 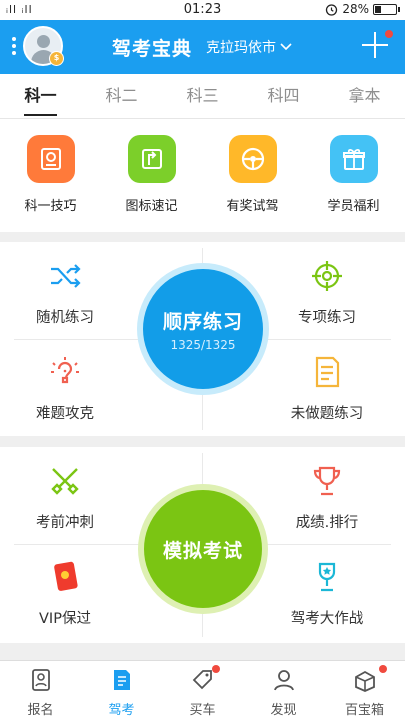 What do you see at coordinates (327, 276) in the screenshot?
I see `target-icon` at bounding box center [327, 276].